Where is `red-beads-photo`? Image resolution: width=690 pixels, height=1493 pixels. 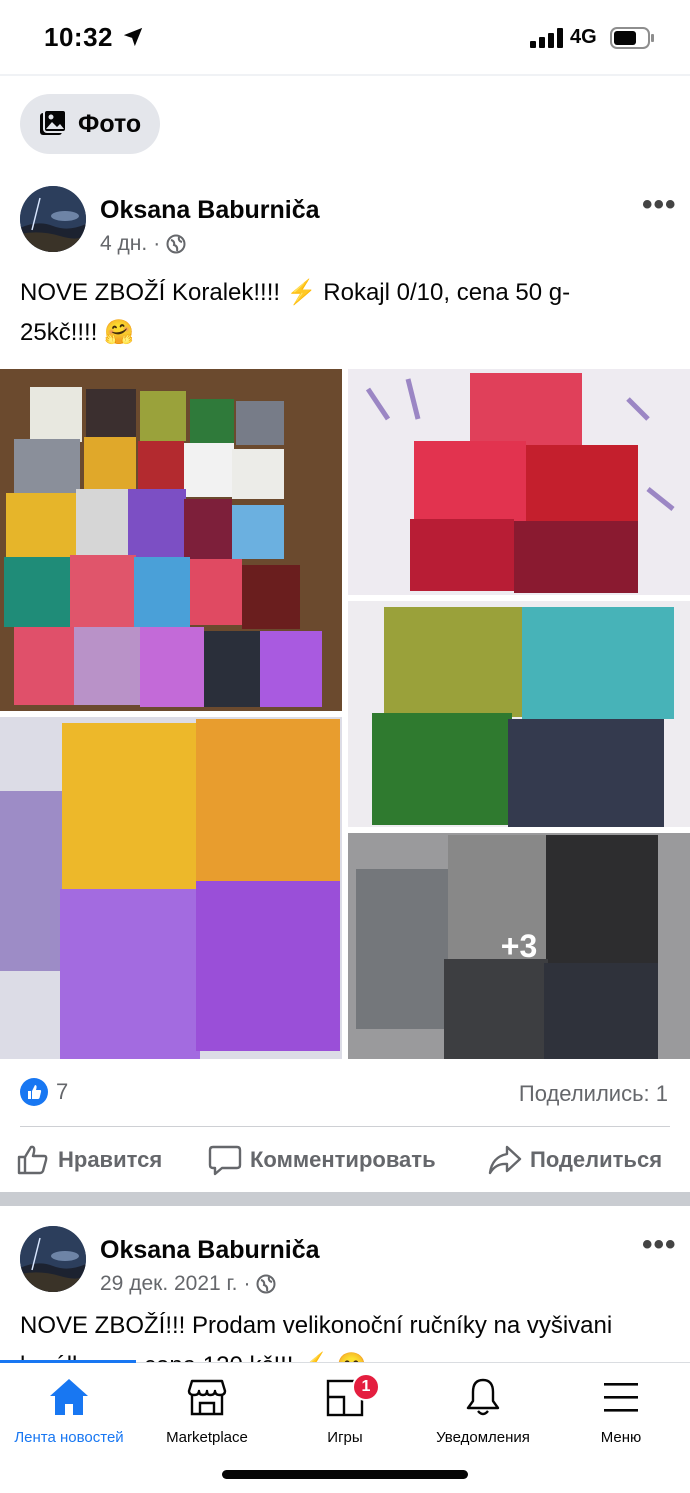 red-beads-photo is located at coordinates (519, 482).